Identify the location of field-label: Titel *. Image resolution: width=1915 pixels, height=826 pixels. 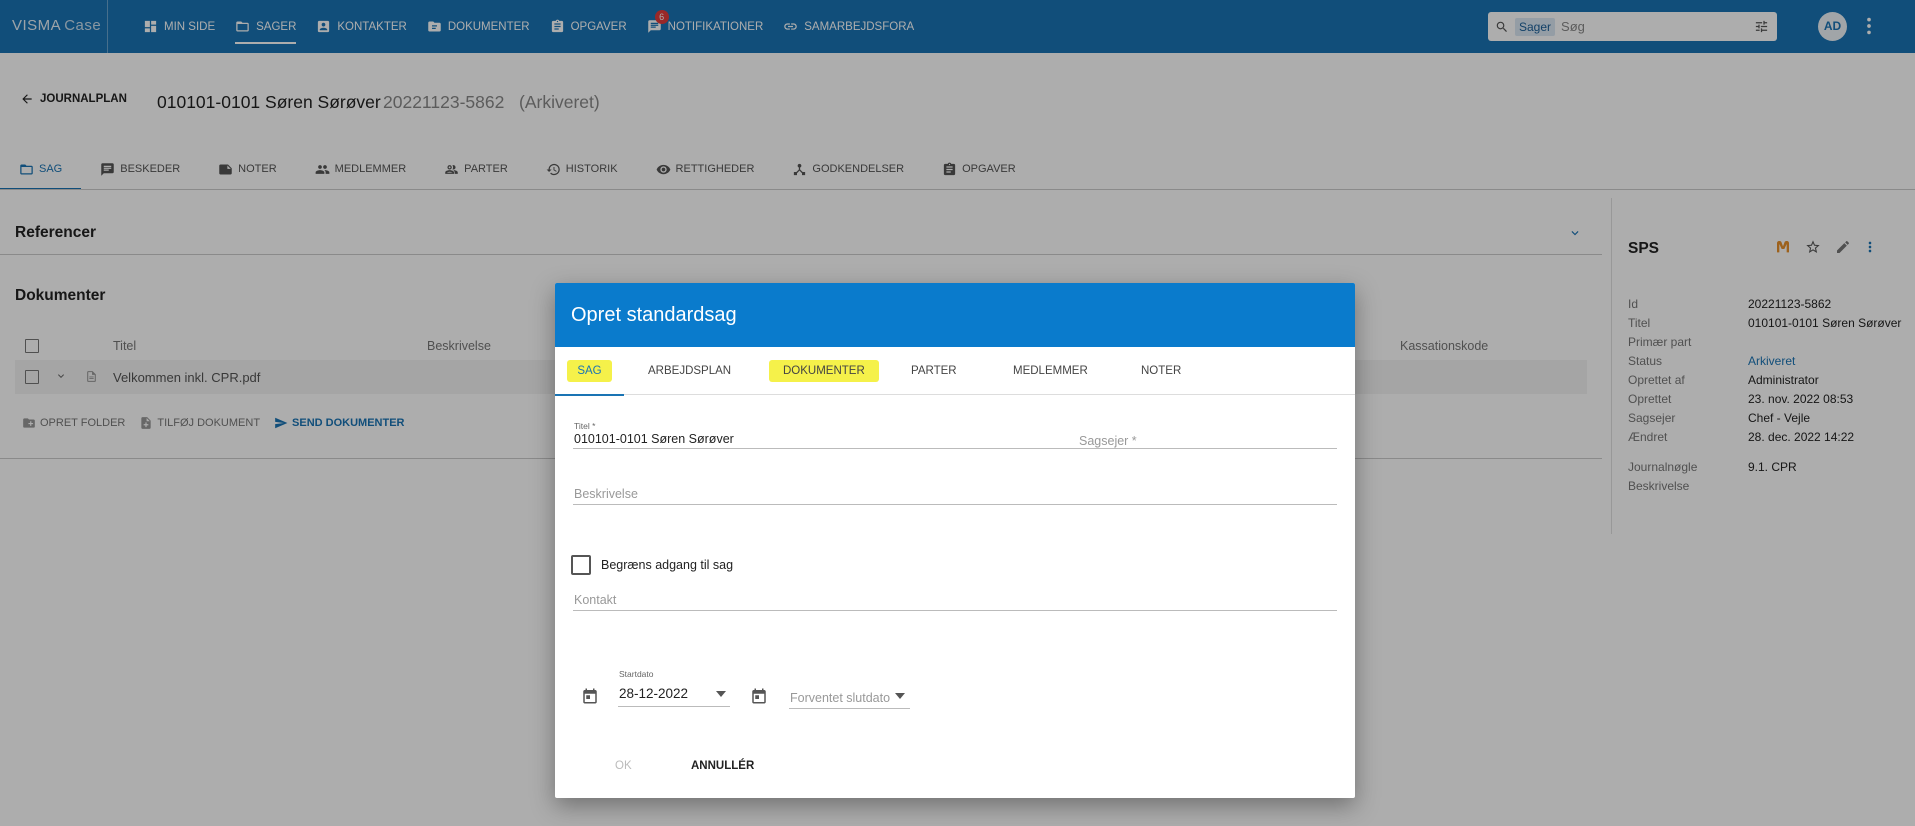
(585, 426).